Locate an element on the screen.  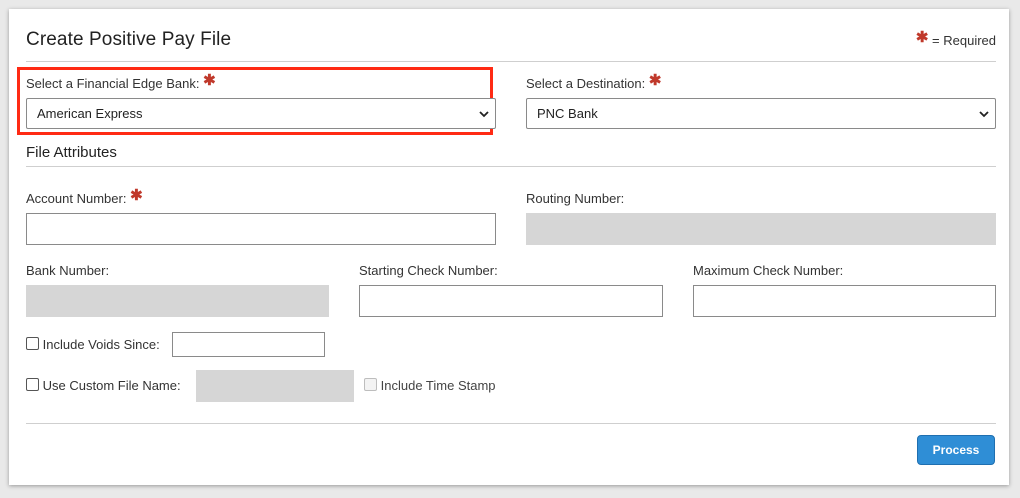
bank-select-label: Select a Financial Edge Bank: is located at coordinates (113, 83).